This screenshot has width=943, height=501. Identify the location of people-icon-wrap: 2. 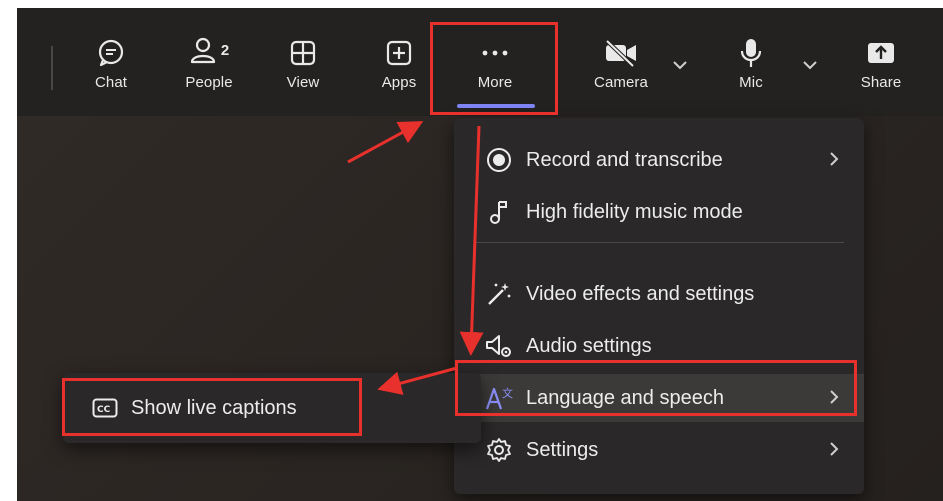
(209, 53).